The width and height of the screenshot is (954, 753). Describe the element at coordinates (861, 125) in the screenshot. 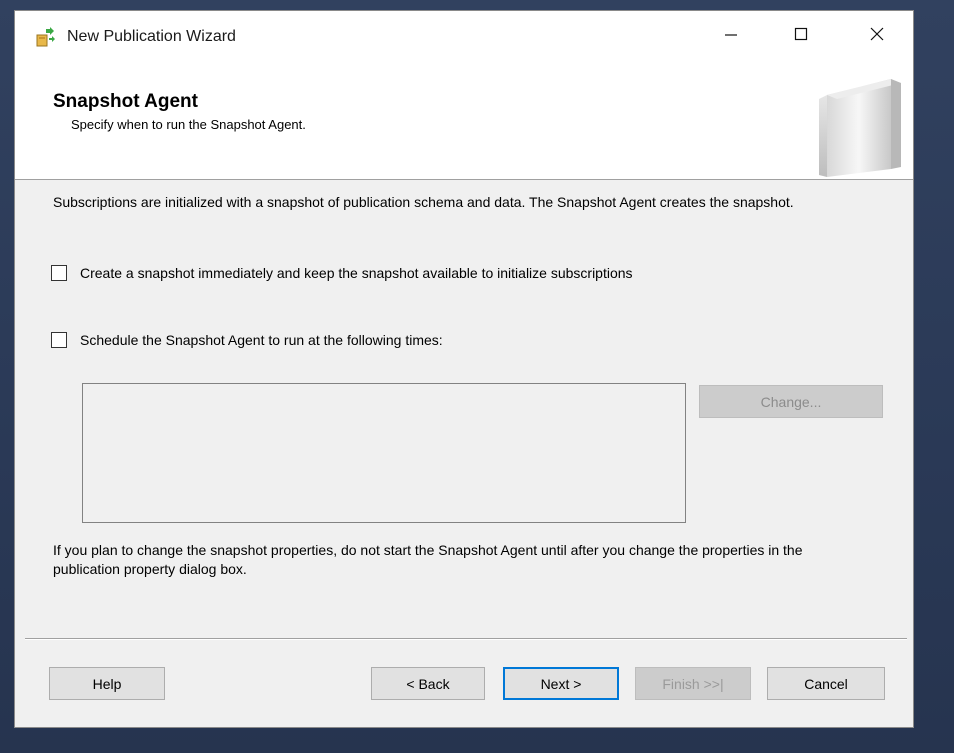

I see `wizard-banner-graphic` at that location.